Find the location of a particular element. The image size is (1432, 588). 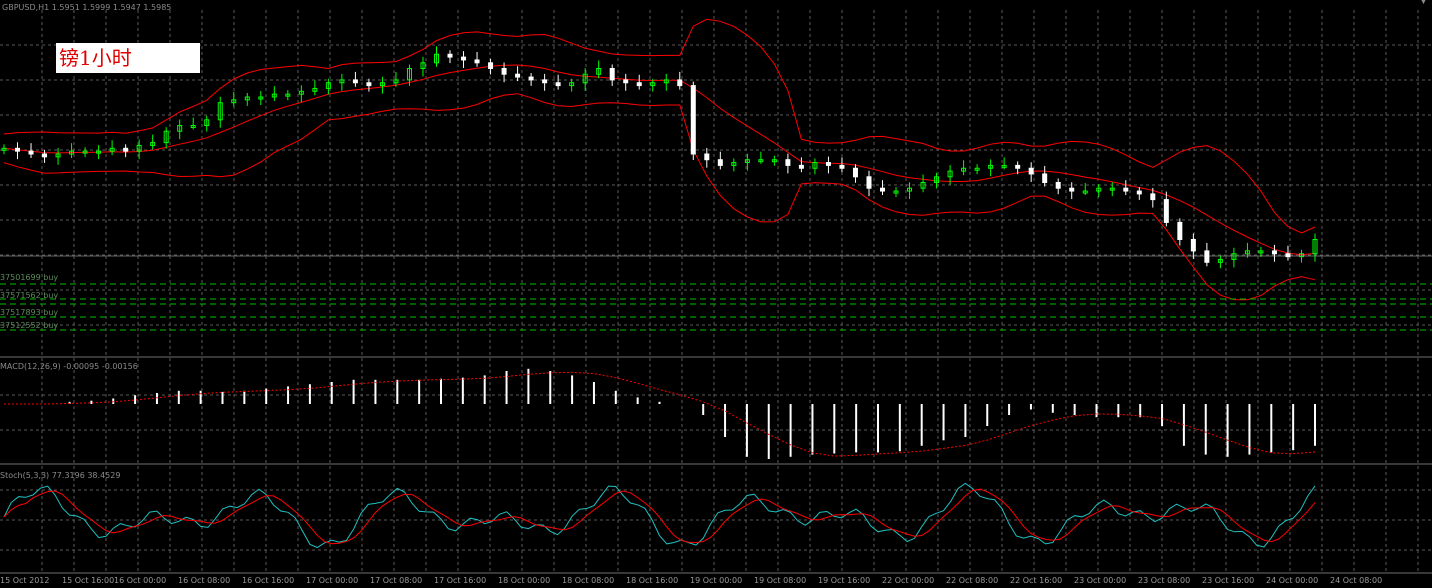

order-label: 37512552 buy is located at coordinates (29, 325).